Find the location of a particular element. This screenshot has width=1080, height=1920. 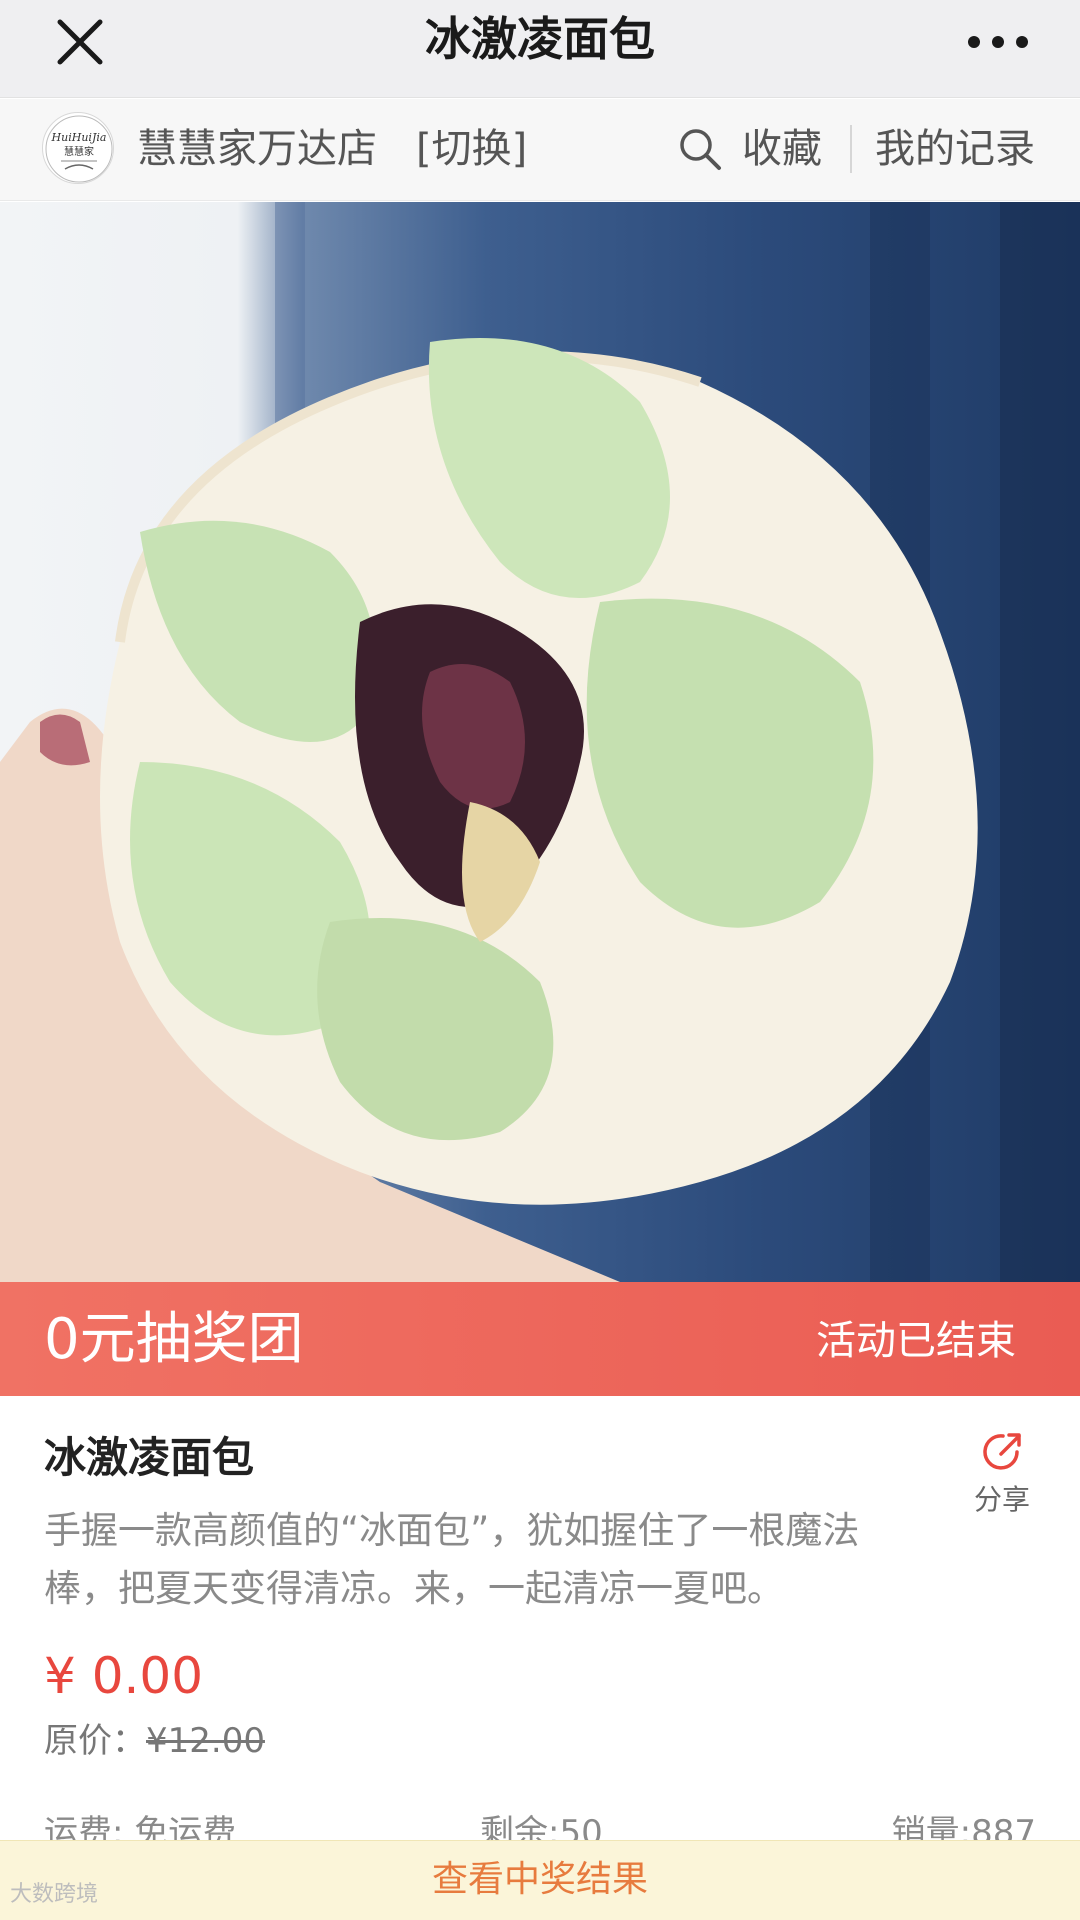

store-name: 慧慧家万达店 is located at coordinates (257, 149).